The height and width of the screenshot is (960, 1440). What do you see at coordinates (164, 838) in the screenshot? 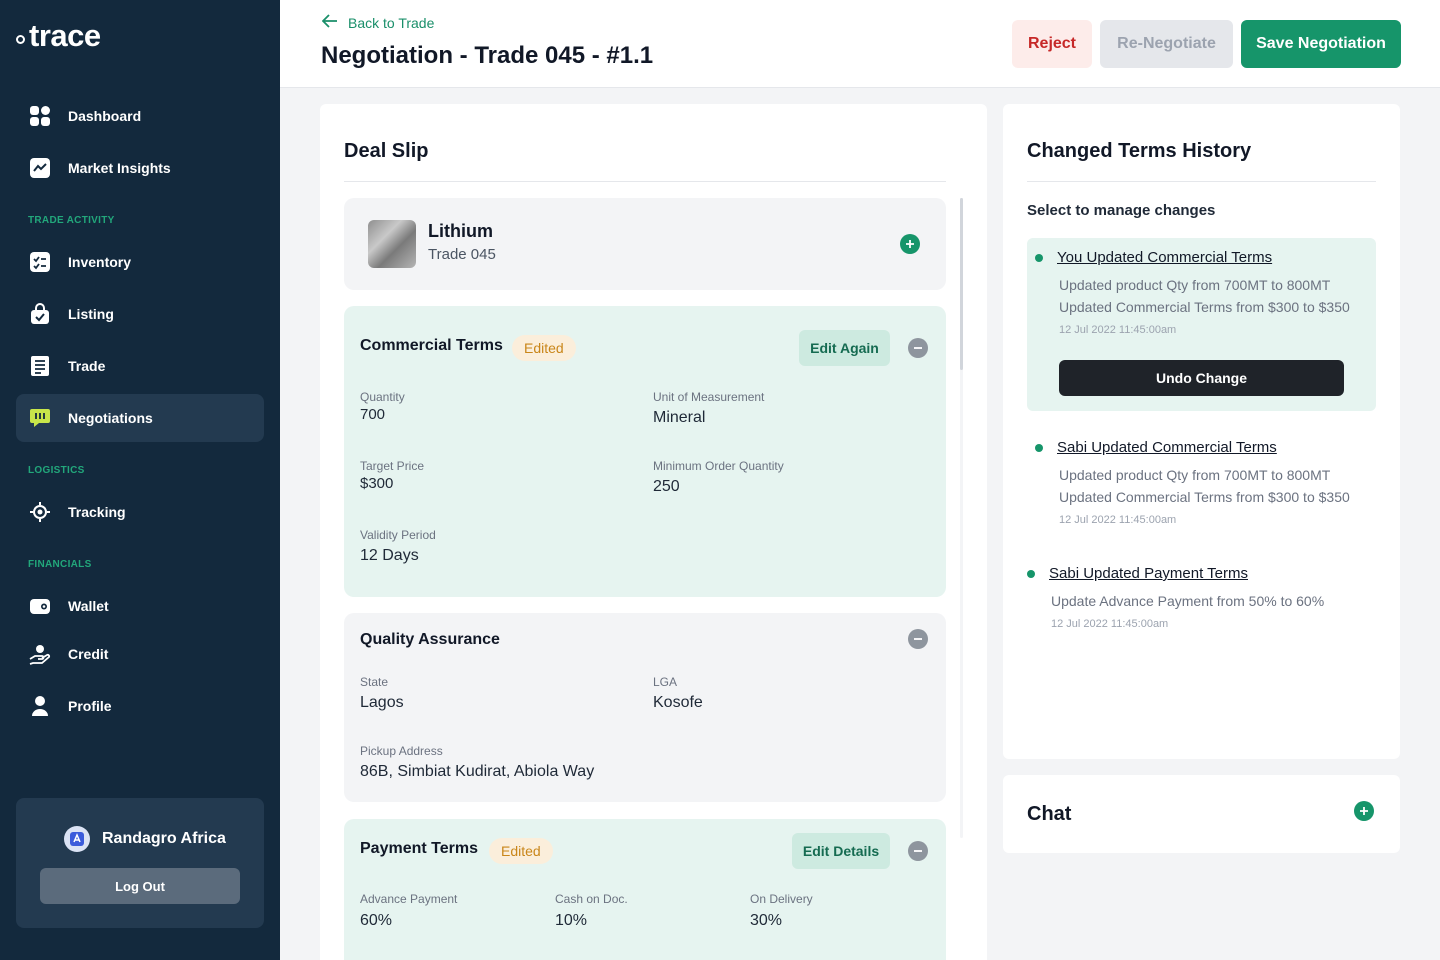
I see `account-name: Randagro Africa` at bounding box center [164, 838].